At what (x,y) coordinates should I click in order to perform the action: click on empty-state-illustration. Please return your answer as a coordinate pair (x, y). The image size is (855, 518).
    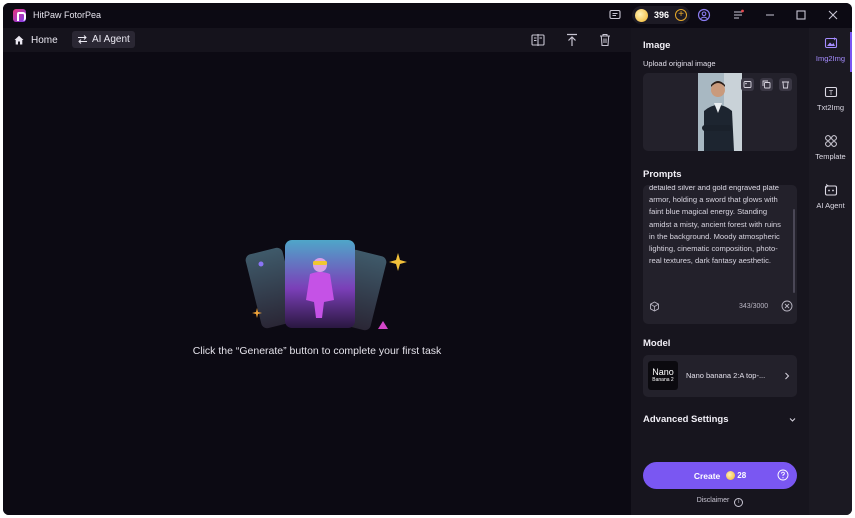
    Looking at the image, I should click on (326, 285).